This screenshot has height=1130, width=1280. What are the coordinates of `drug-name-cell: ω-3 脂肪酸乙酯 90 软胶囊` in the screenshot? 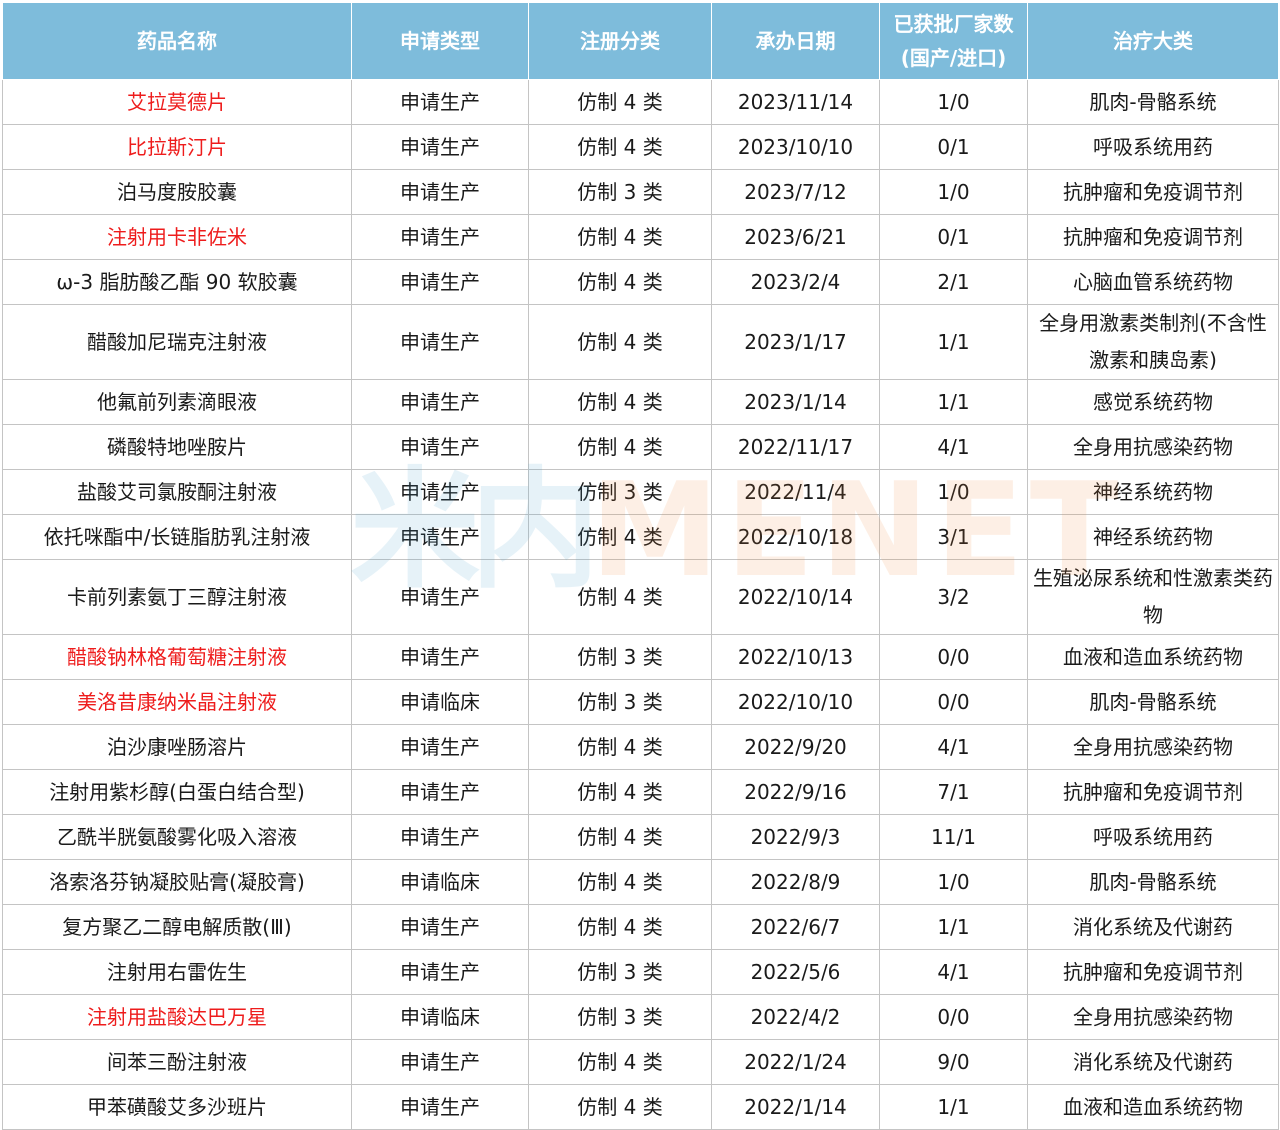 It's located at (177, 282).